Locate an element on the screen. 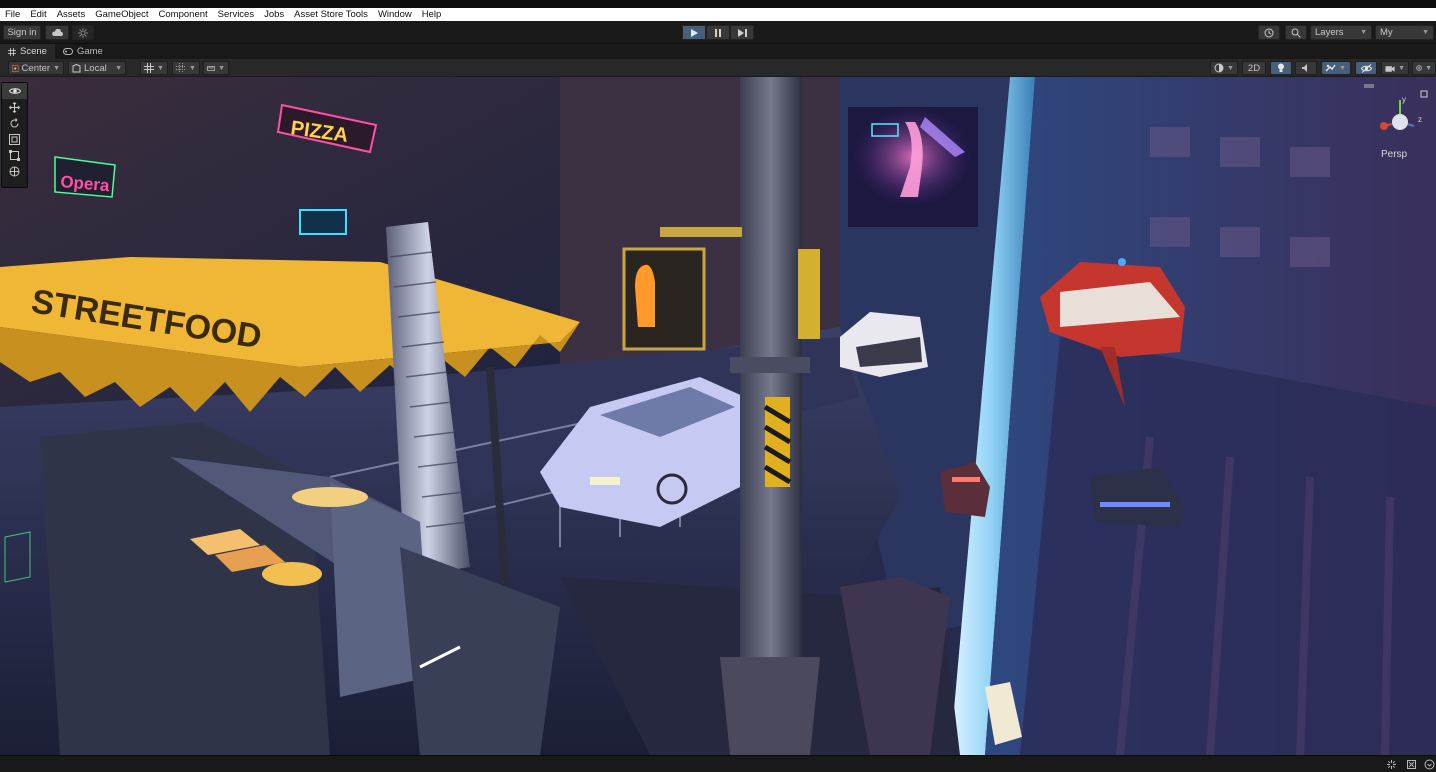 The image size is (1436, 772). grid-visibility-dropdown: ▼ is located at coordinates (186, 68).